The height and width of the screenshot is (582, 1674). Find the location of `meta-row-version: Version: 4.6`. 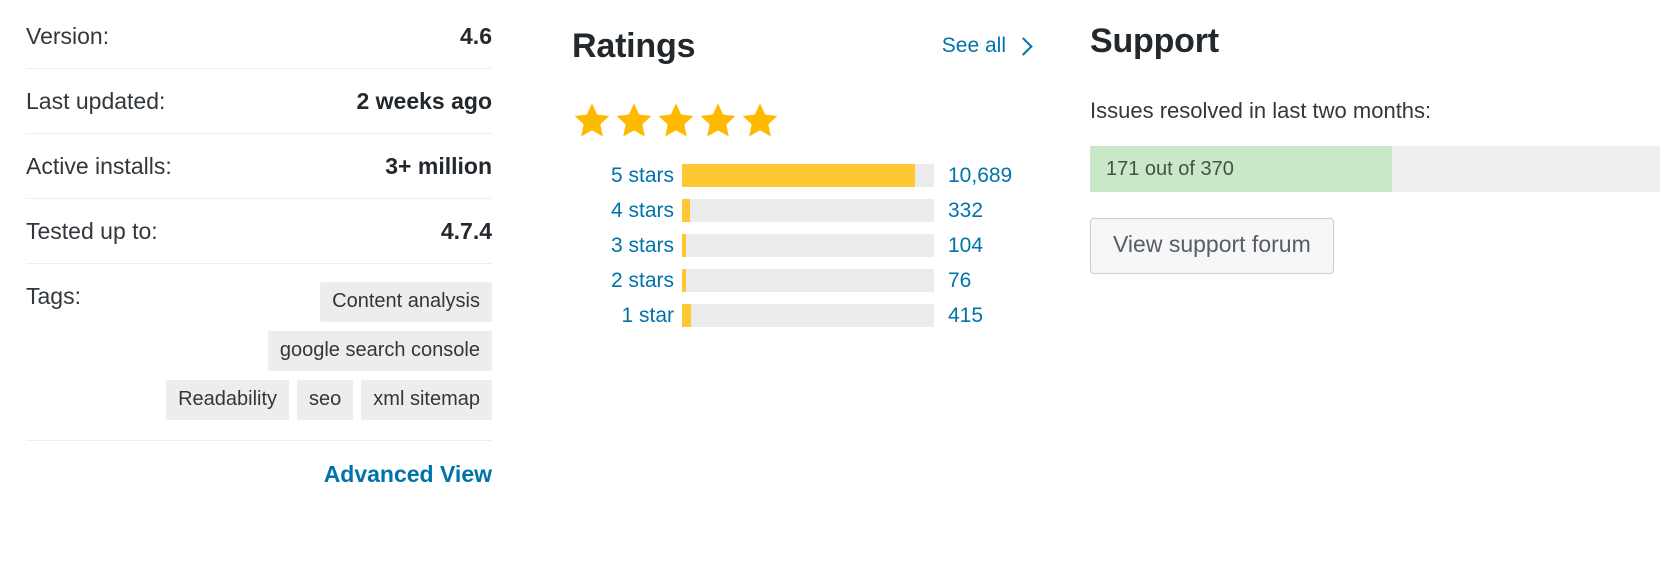

meta-row-version: Version: 4.6 is located at coordinates (259, 34).